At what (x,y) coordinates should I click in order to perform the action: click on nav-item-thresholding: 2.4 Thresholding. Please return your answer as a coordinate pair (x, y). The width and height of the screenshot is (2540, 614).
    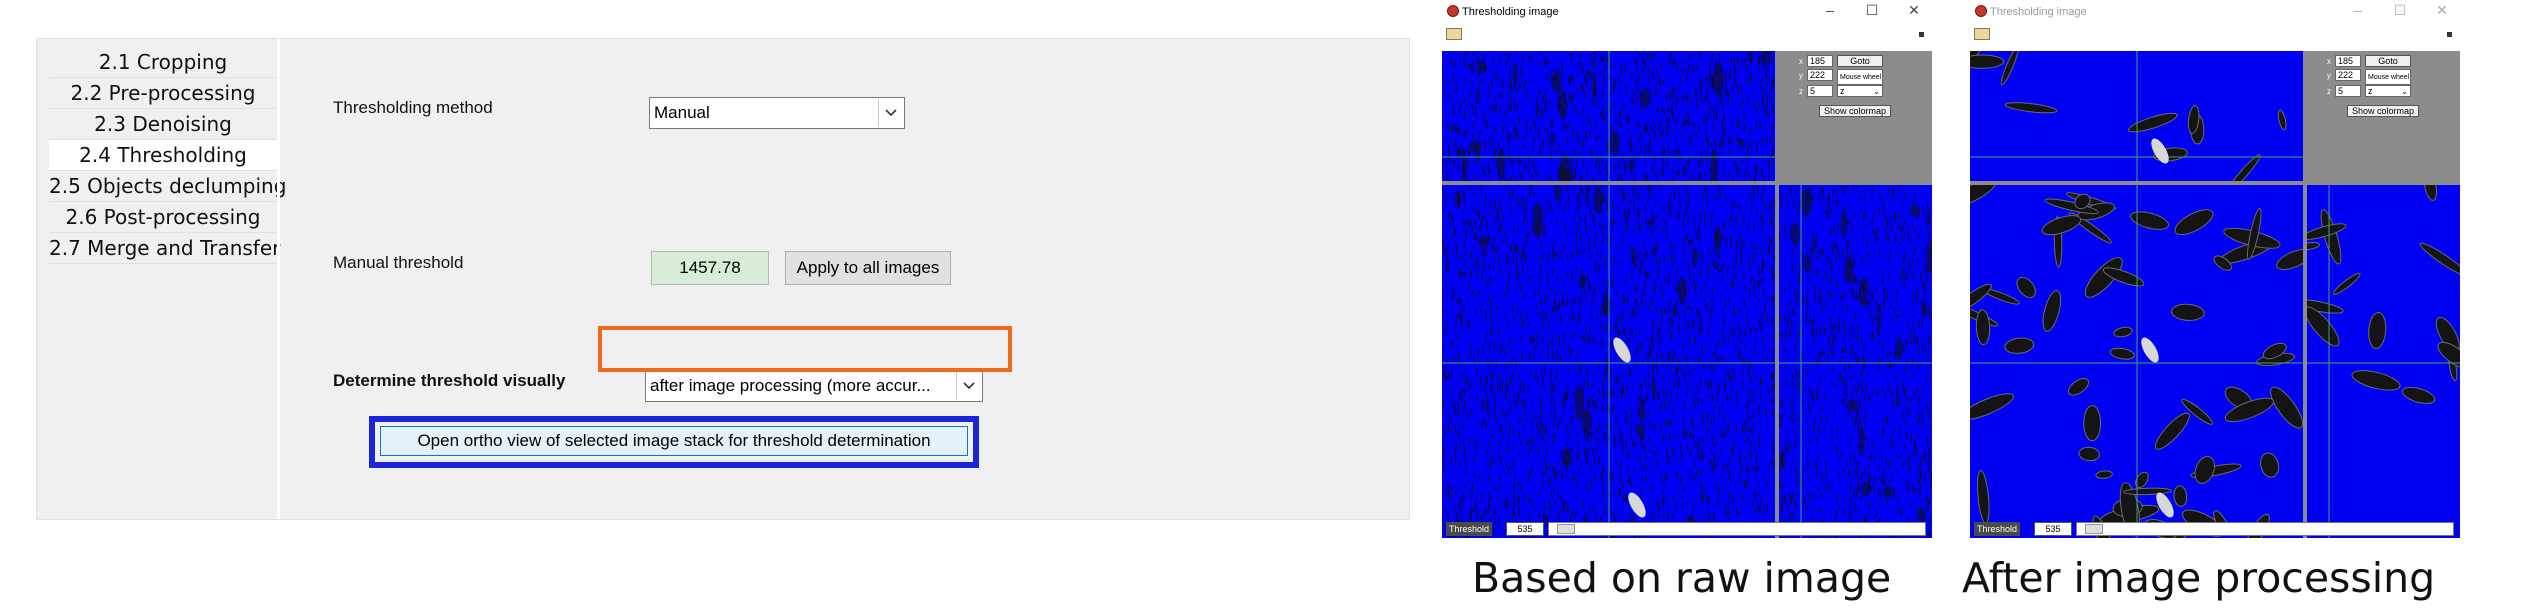
    Looking at the image, I should click on (163, 155).